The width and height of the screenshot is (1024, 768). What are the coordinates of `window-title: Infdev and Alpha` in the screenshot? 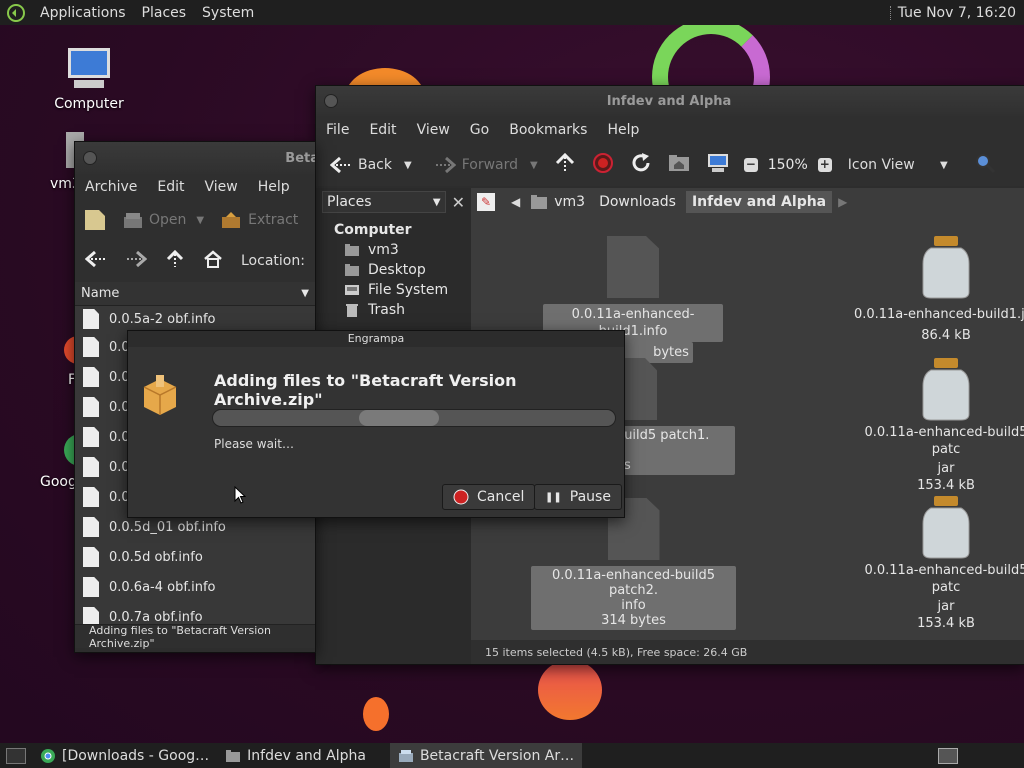 It's located at (669, 101).